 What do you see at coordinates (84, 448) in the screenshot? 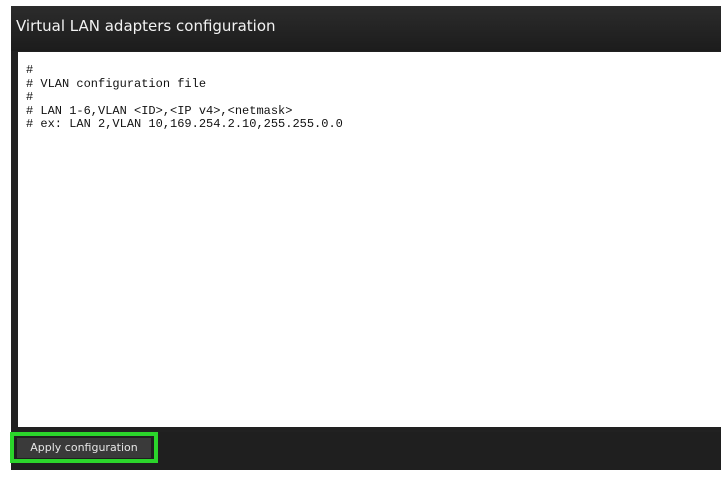
I see `apply-configuration-button: Apply configuration` at bounding box center [84, 448].